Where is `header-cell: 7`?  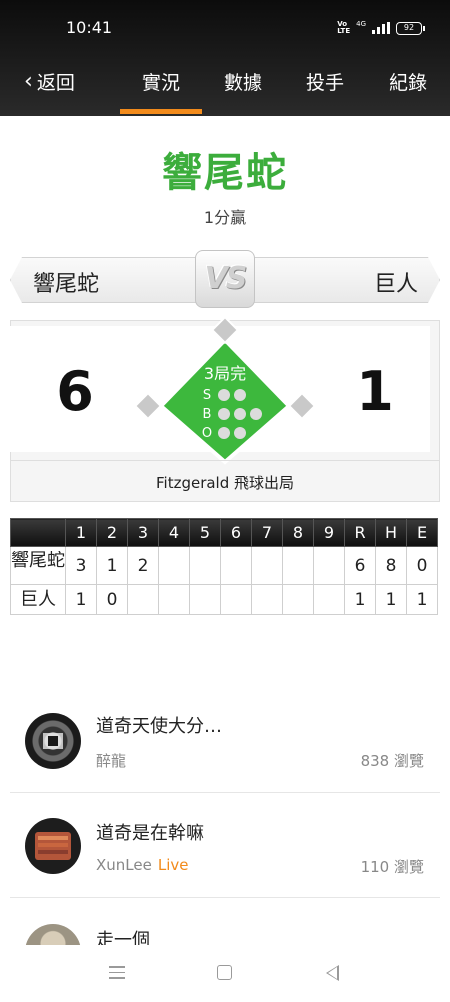
header-cell: 7 is located at coordinates (267, 532).